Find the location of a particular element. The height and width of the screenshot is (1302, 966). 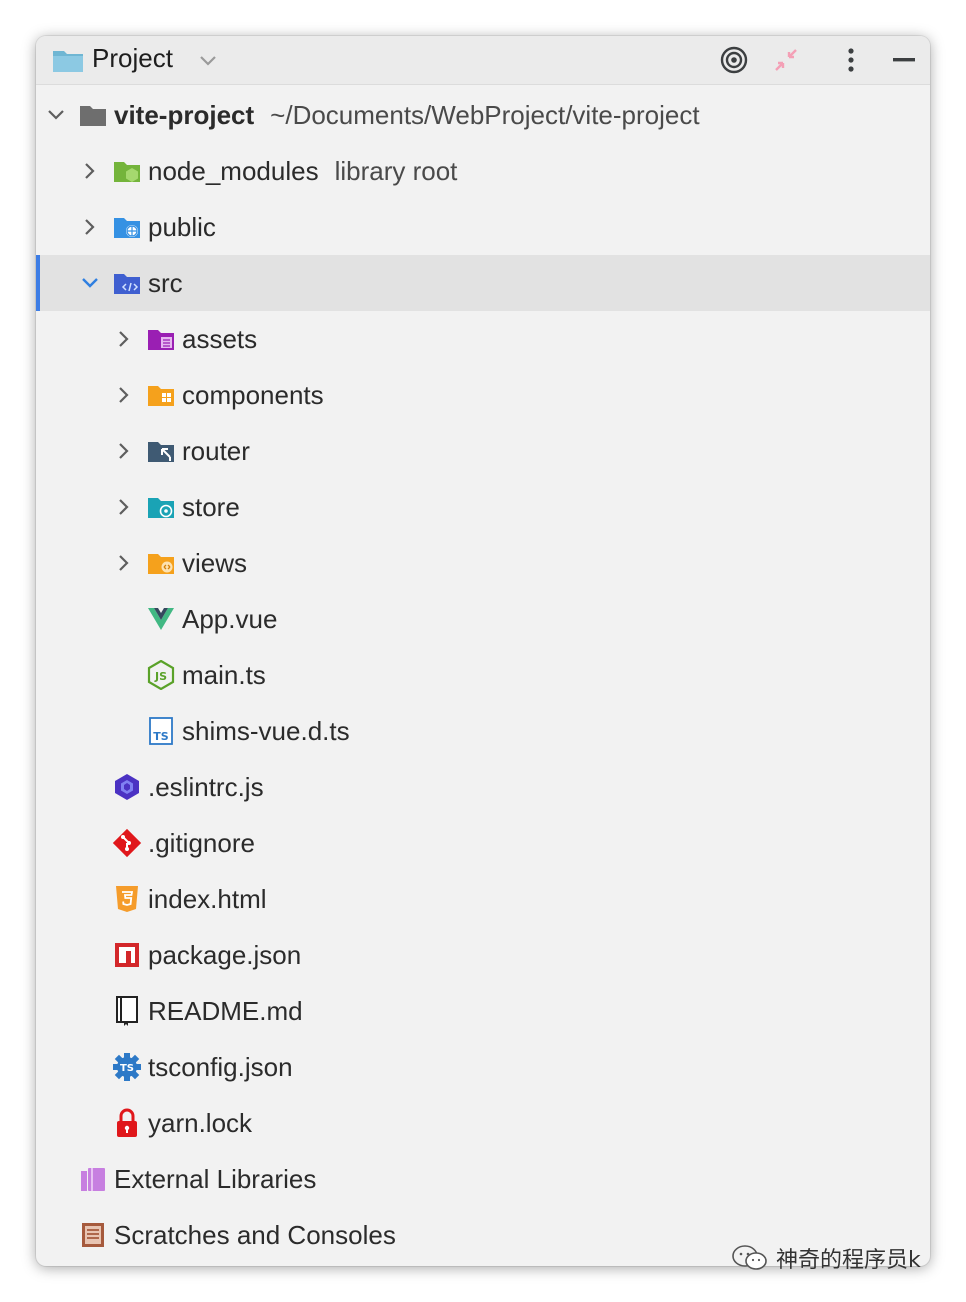

readme-book-icon is located at coordinates (127, 1011).